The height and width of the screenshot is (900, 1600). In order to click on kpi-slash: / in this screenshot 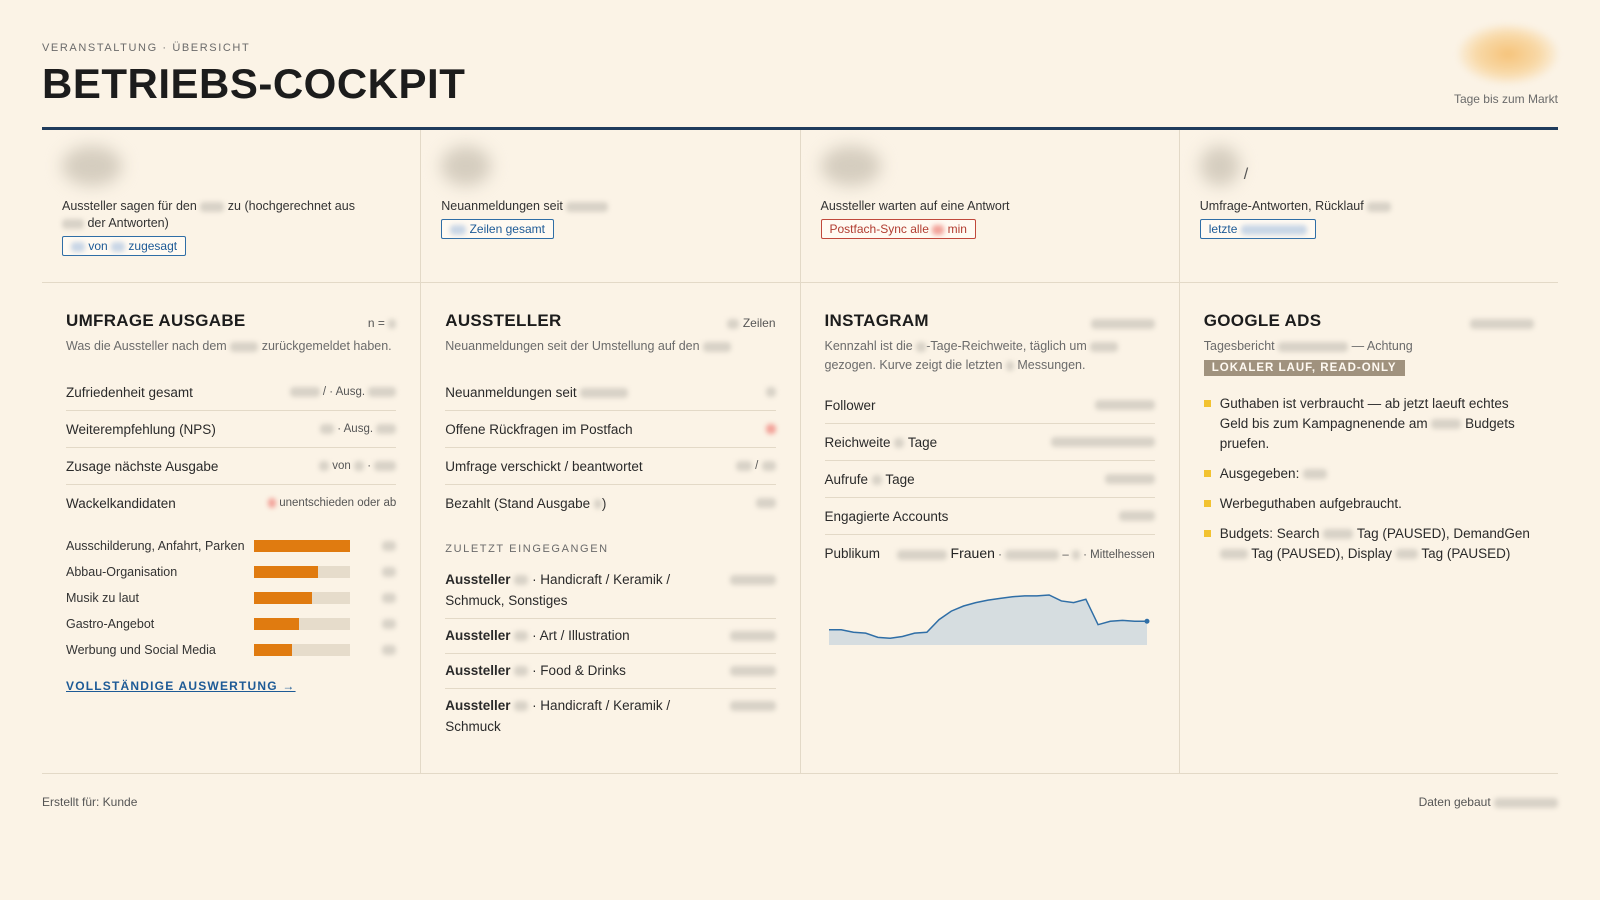, I will do `click(1246, 174)`.